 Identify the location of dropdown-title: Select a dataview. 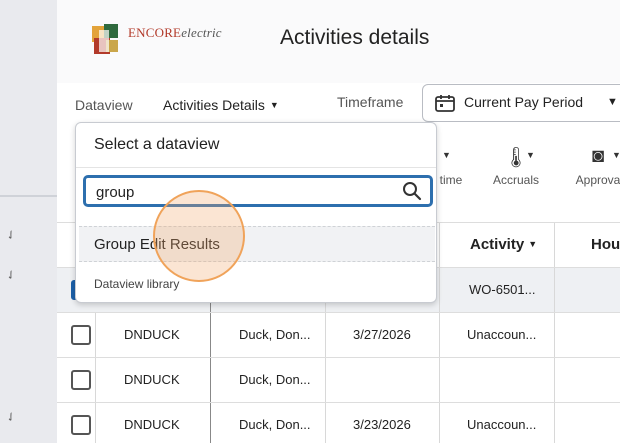
(157, 144).